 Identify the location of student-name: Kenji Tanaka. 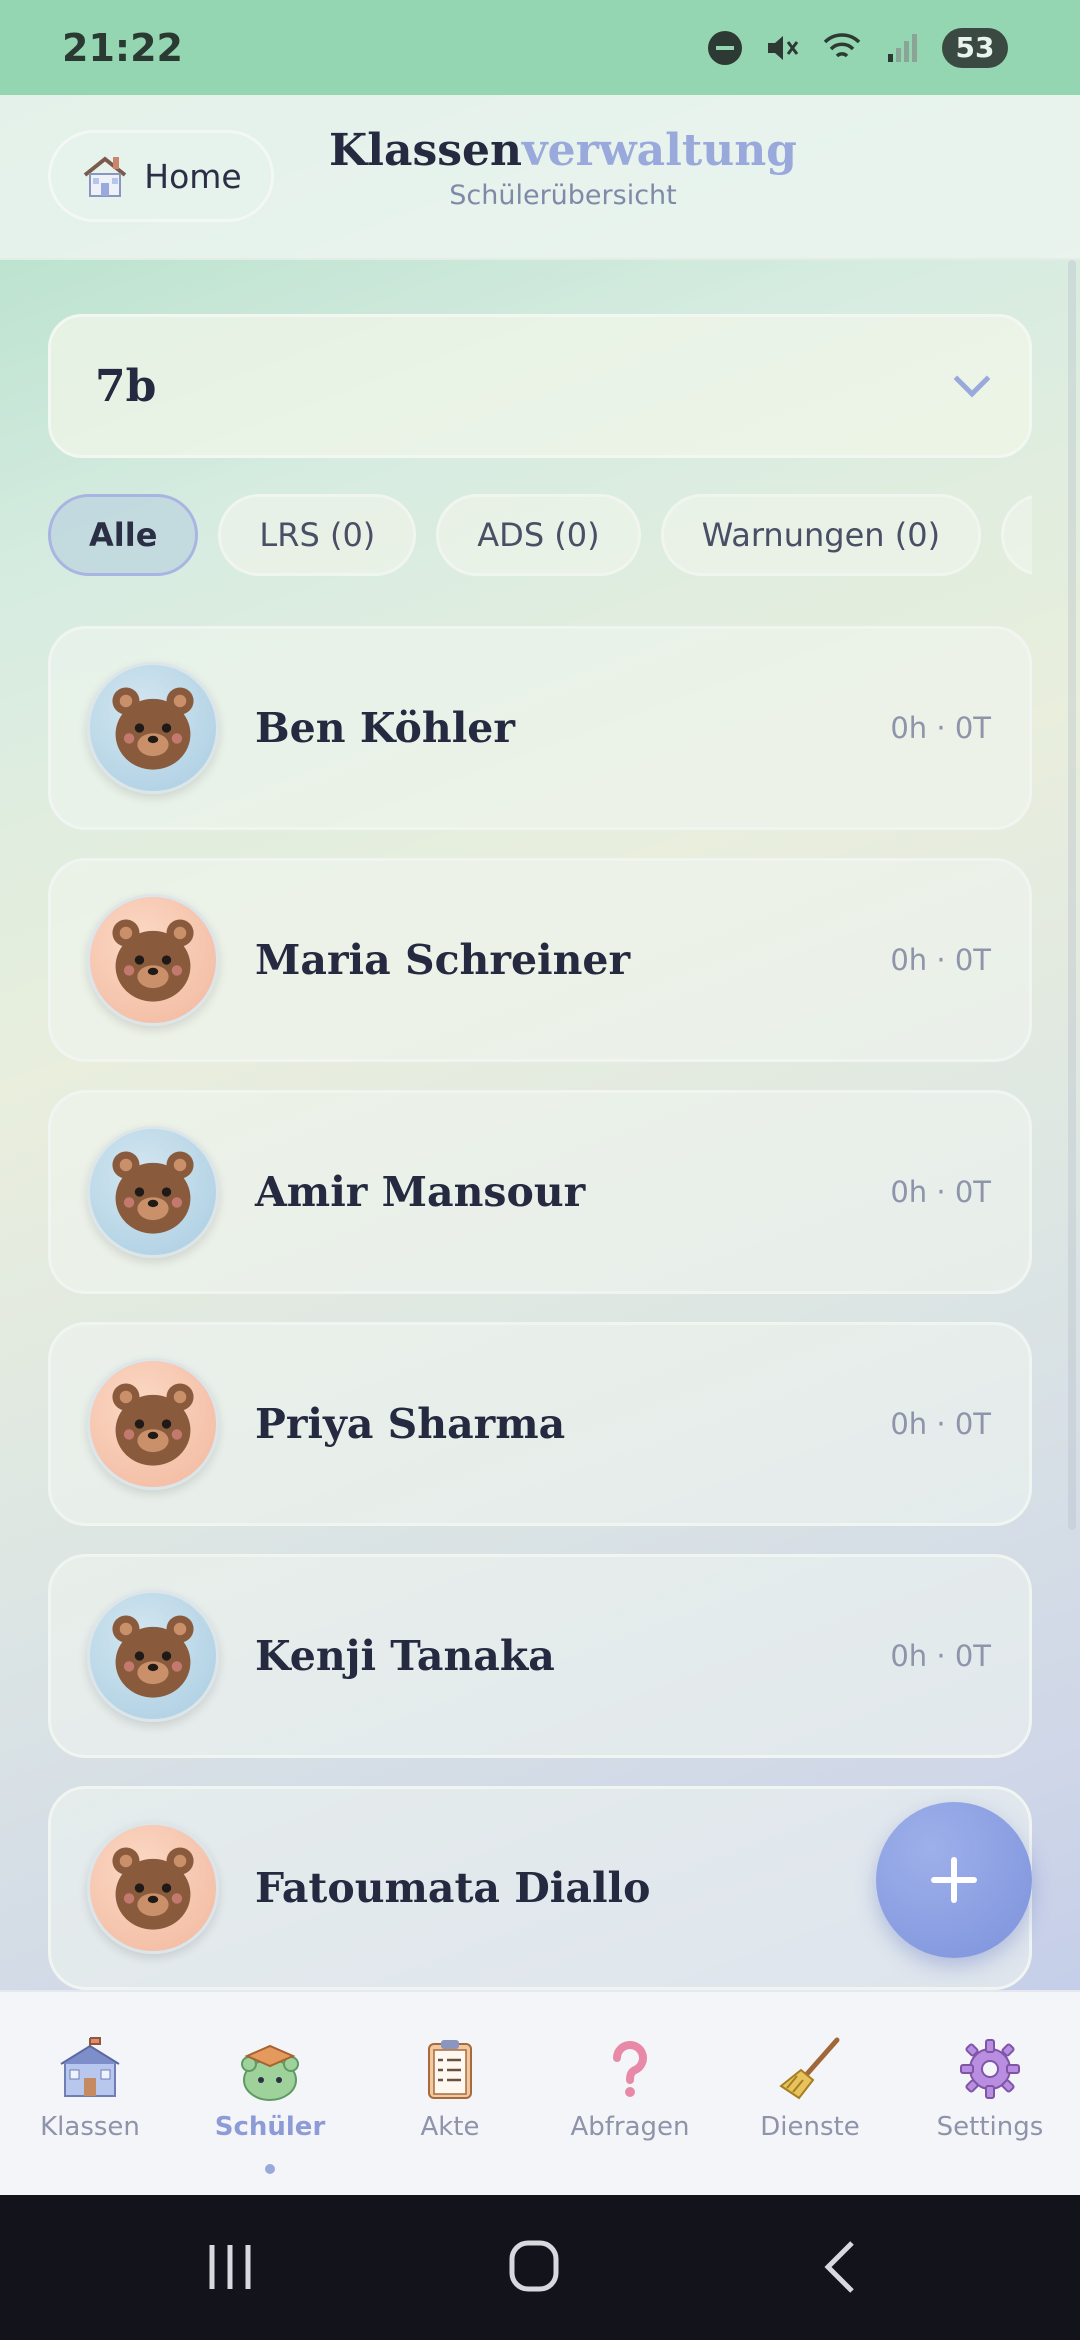
(405, 1656).